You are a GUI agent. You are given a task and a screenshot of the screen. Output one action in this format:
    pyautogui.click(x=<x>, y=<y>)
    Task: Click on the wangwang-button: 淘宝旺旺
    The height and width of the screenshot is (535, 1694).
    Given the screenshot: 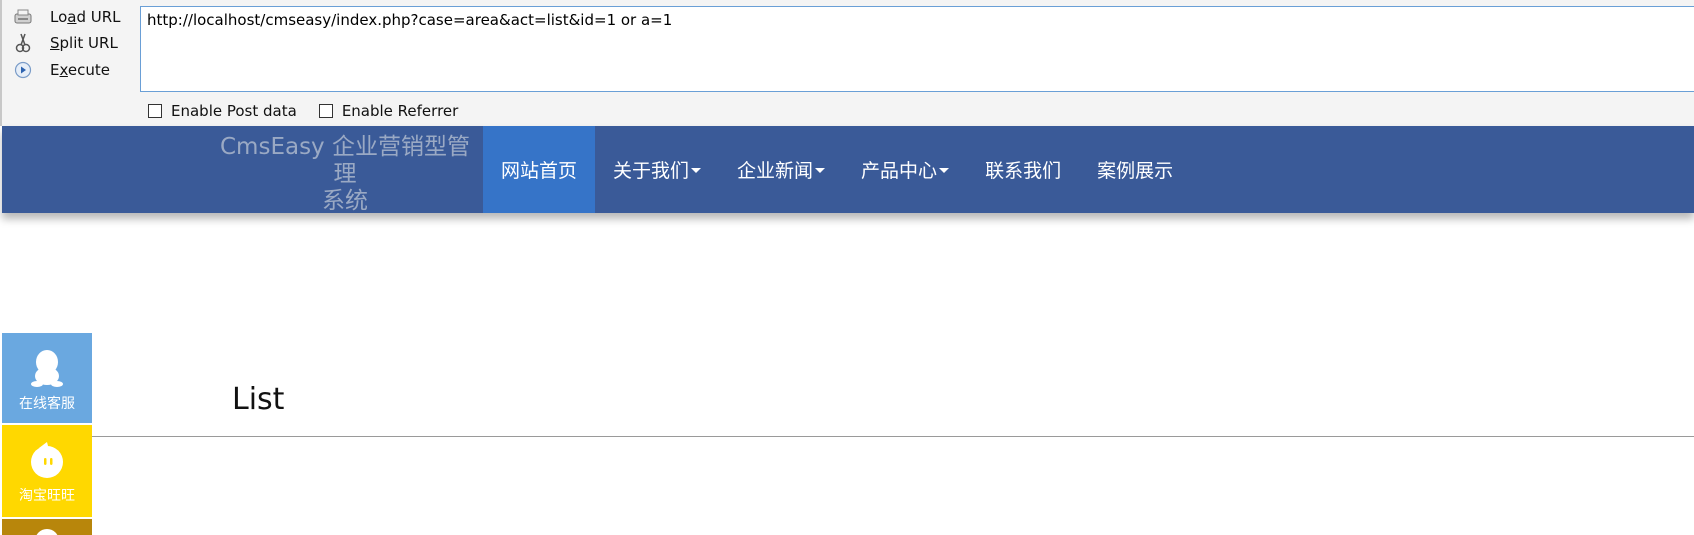 What is the action you would take?
    pyautogui.click(x=47, y=471)
    